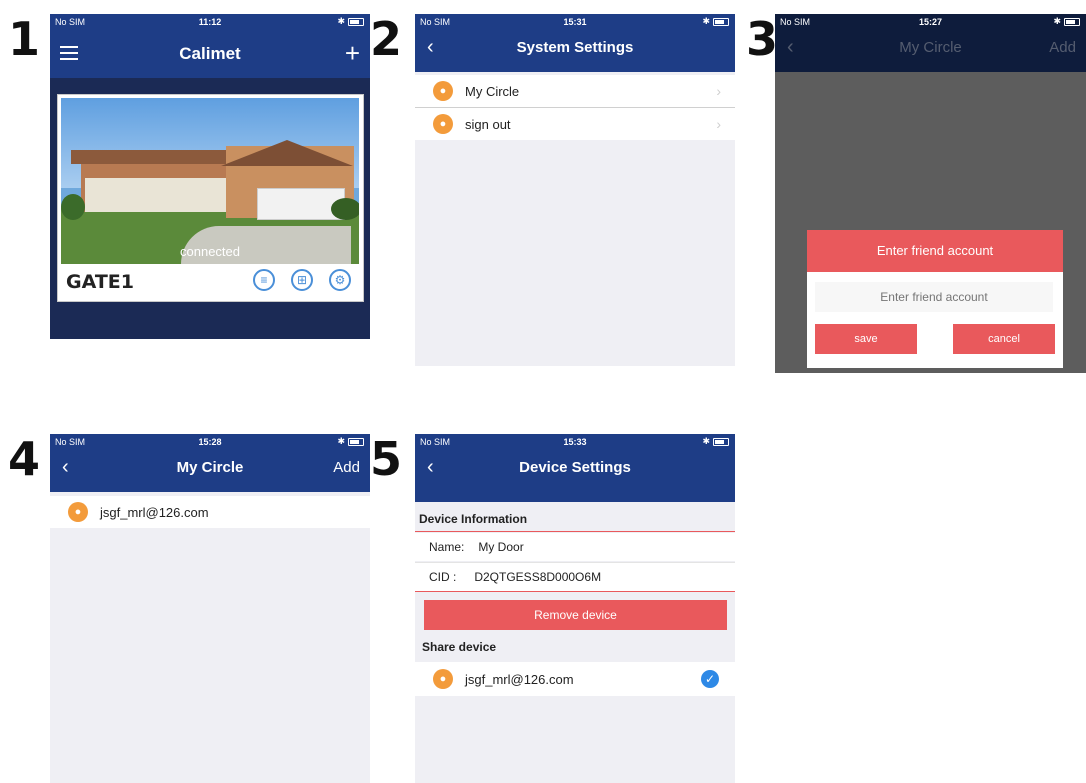 This screenshot has height=783, width=1086. What do you see at coordinates (501, 547) in the screenshot?
I see `name-value: My Door` at bounding box center [501, 547].